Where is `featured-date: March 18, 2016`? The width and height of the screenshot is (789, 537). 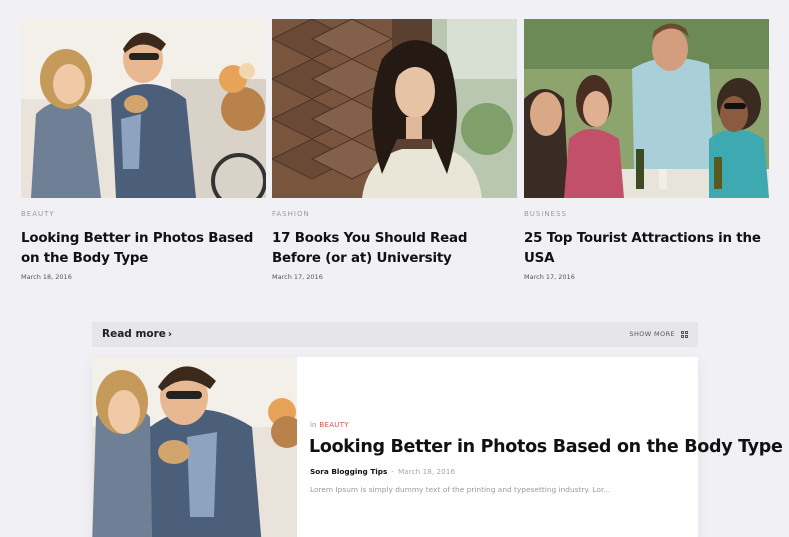 featured-date: March 18, 2016 is located at coordinates (427, 471).